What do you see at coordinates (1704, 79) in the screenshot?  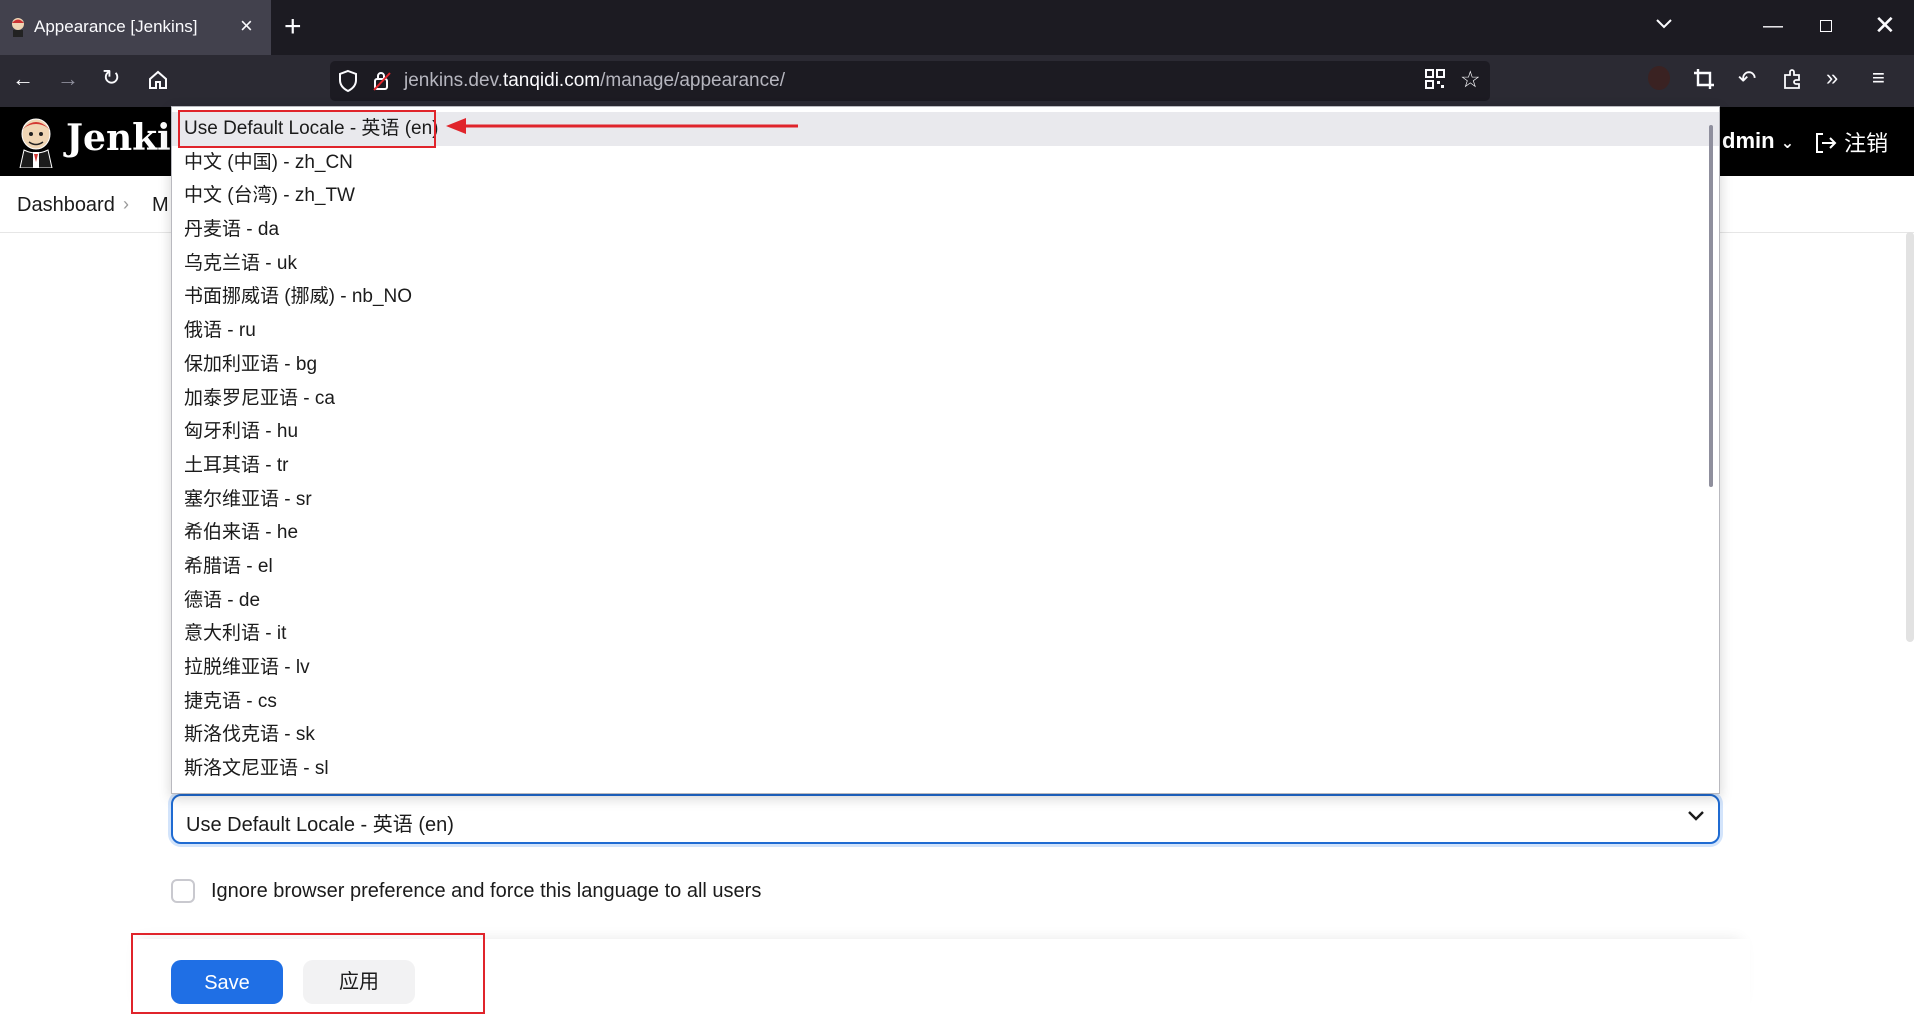 I see `crop-icon` at bounding box center [1704, 79].